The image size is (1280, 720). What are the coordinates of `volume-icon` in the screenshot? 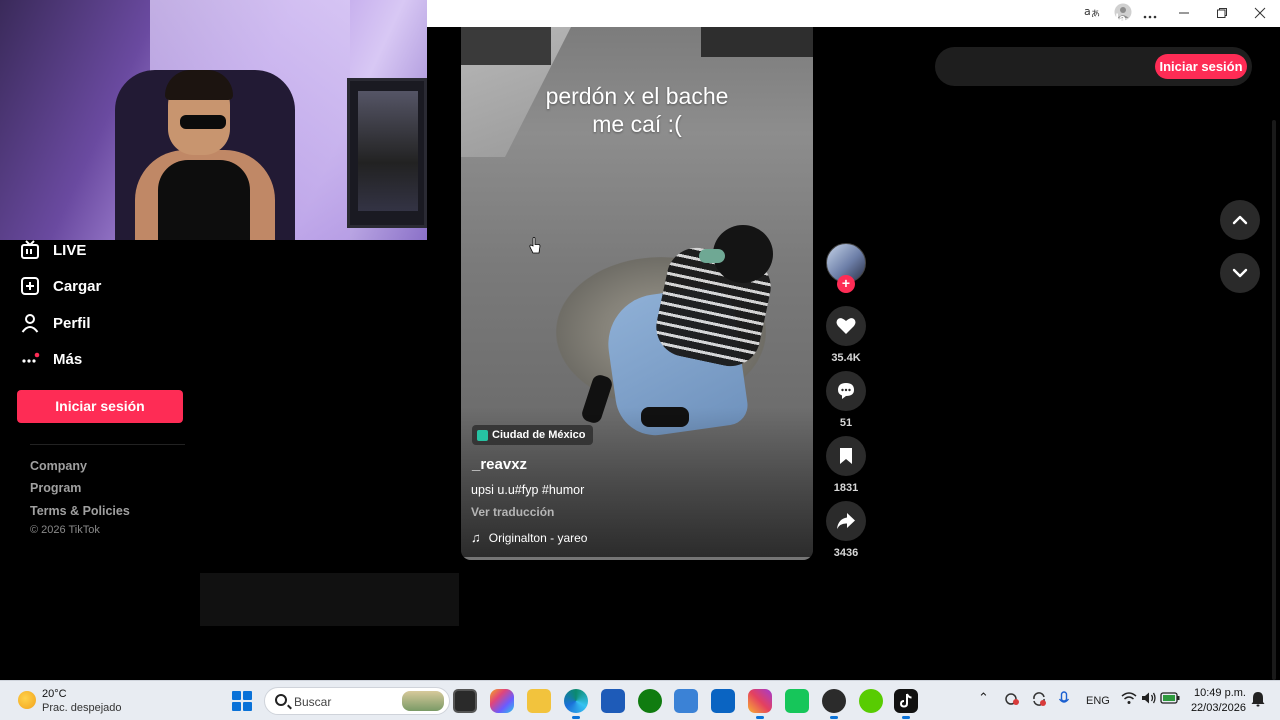 It's located at (1149, 699).